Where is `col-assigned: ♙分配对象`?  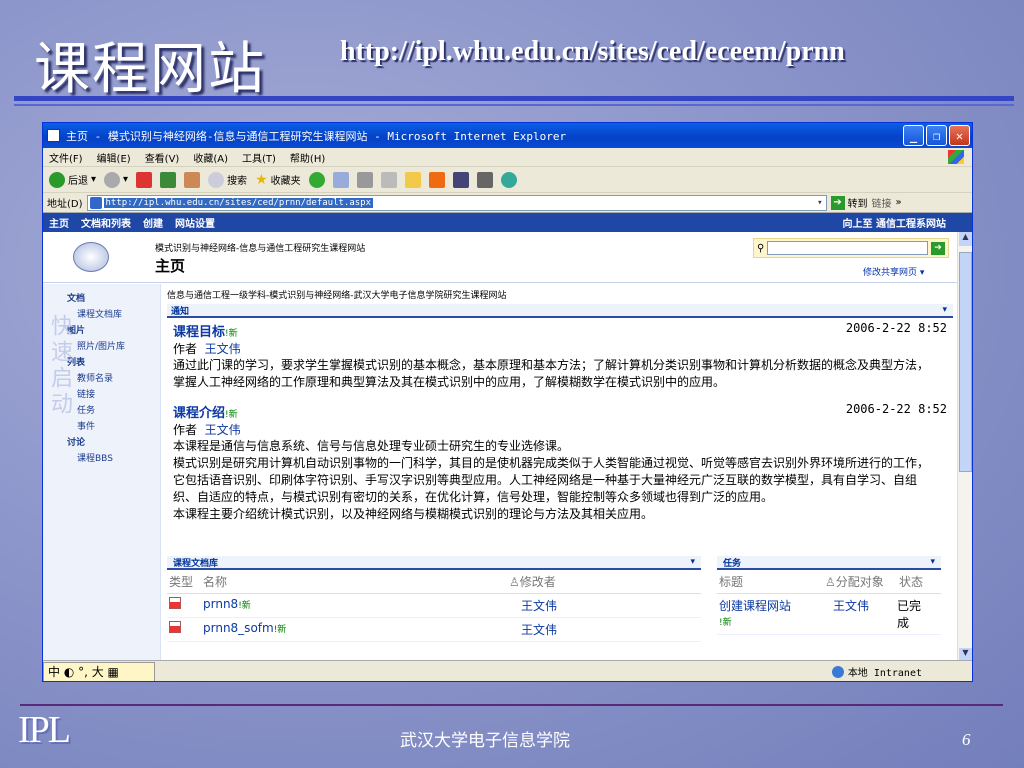
col-assigned: ♙分配对象 is located at coordinates (862, 581).